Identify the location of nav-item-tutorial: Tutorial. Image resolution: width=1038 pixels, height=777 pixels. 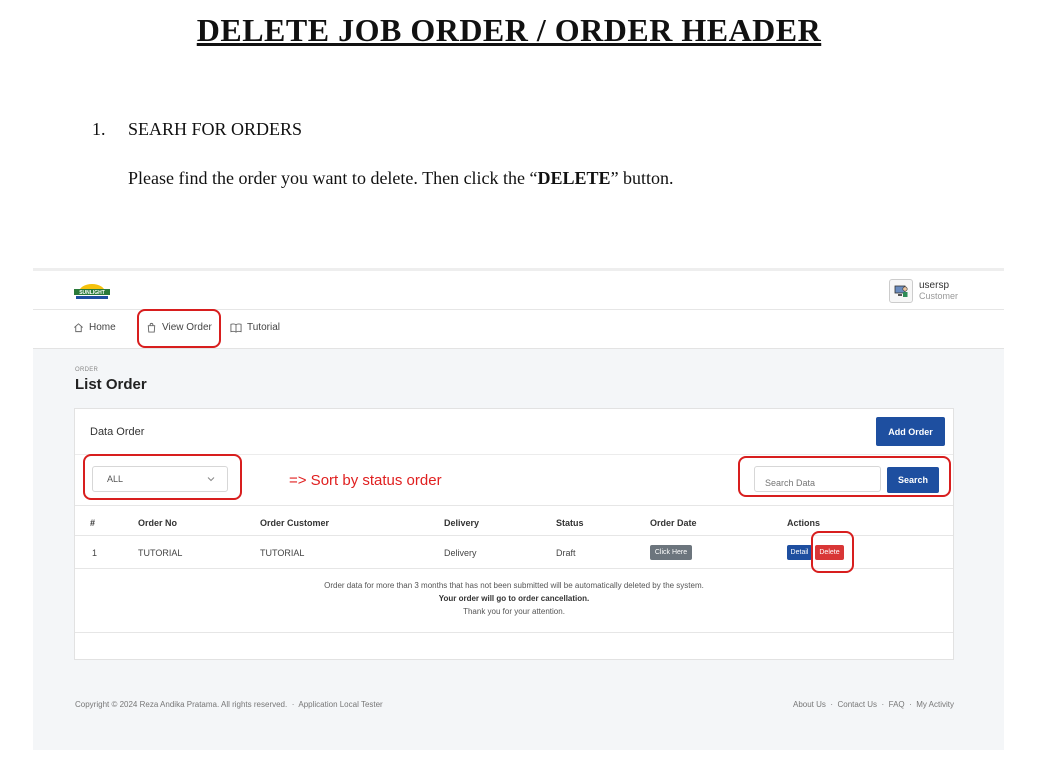
(255, 327).